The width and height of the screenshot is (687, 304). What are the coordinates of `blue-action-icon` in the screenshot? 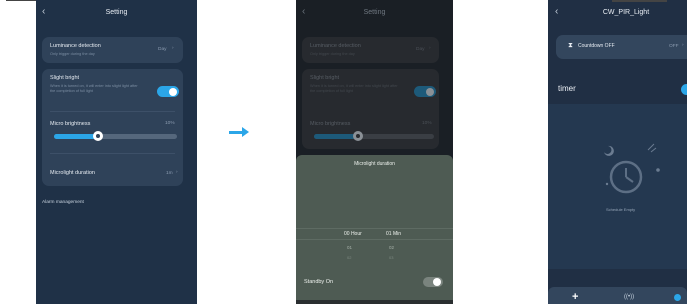 It's located at (677, 297).